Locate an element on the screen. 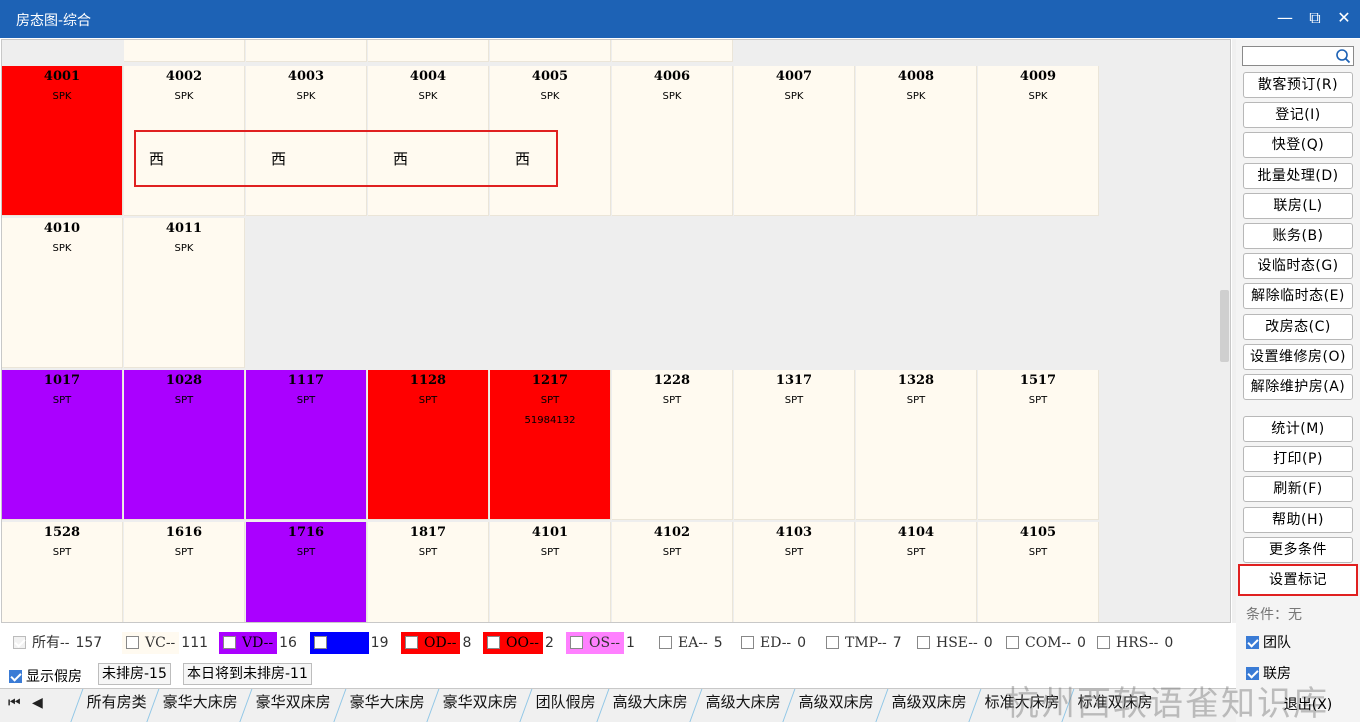  room-cell: 1517 SPT is located at coordinates (1038, 445).